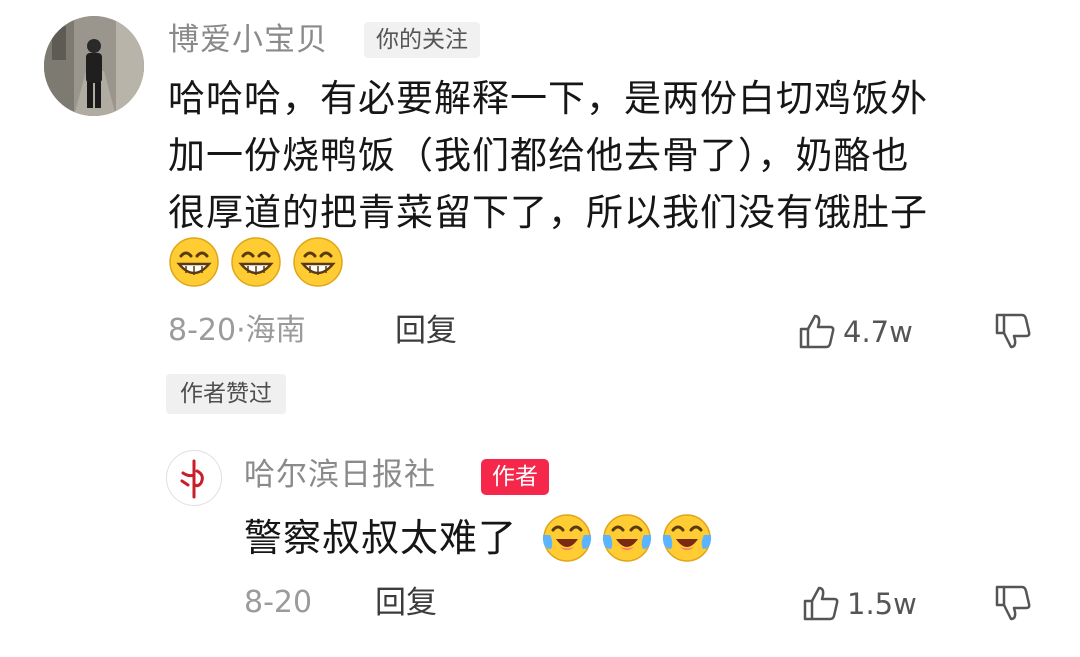 This screenshot has width=1080, height=657. Describe the element at coordinates (548, 212) in the screenshot. I see `comment-text-line: 很厚道的把青菜留下了，所以我们没有饿肚子` at that location.